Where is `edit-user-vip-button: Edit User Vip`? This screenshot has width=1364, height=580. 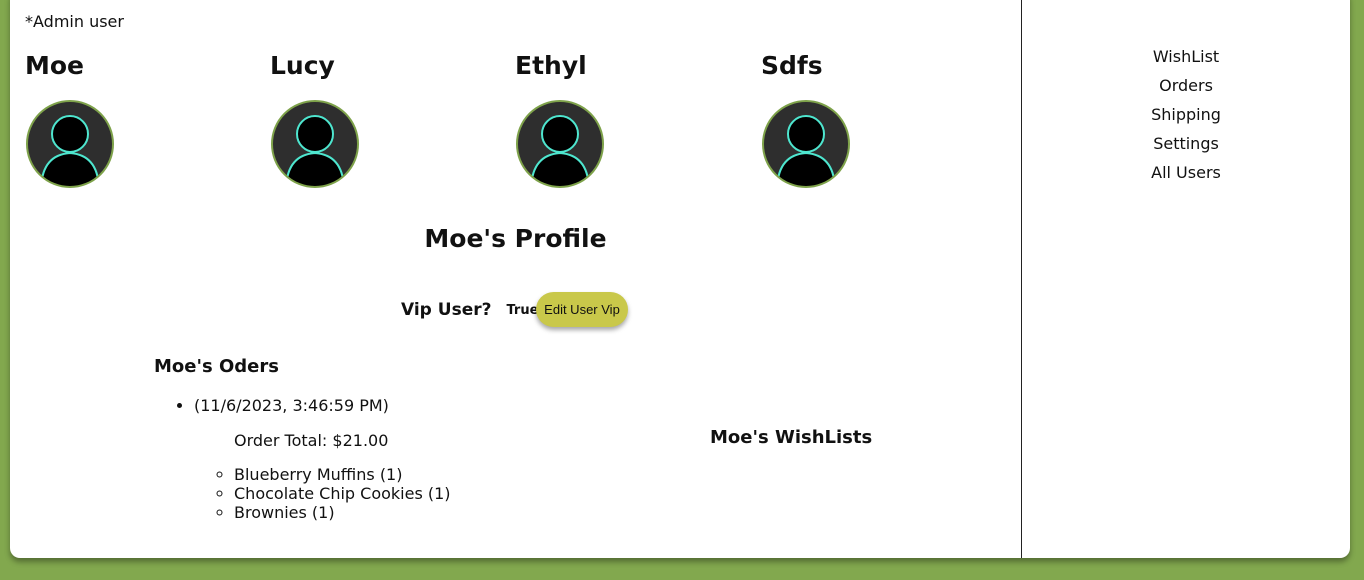
edit-user-vip-button: Edit User Vip is located at coordinates (582, 309).